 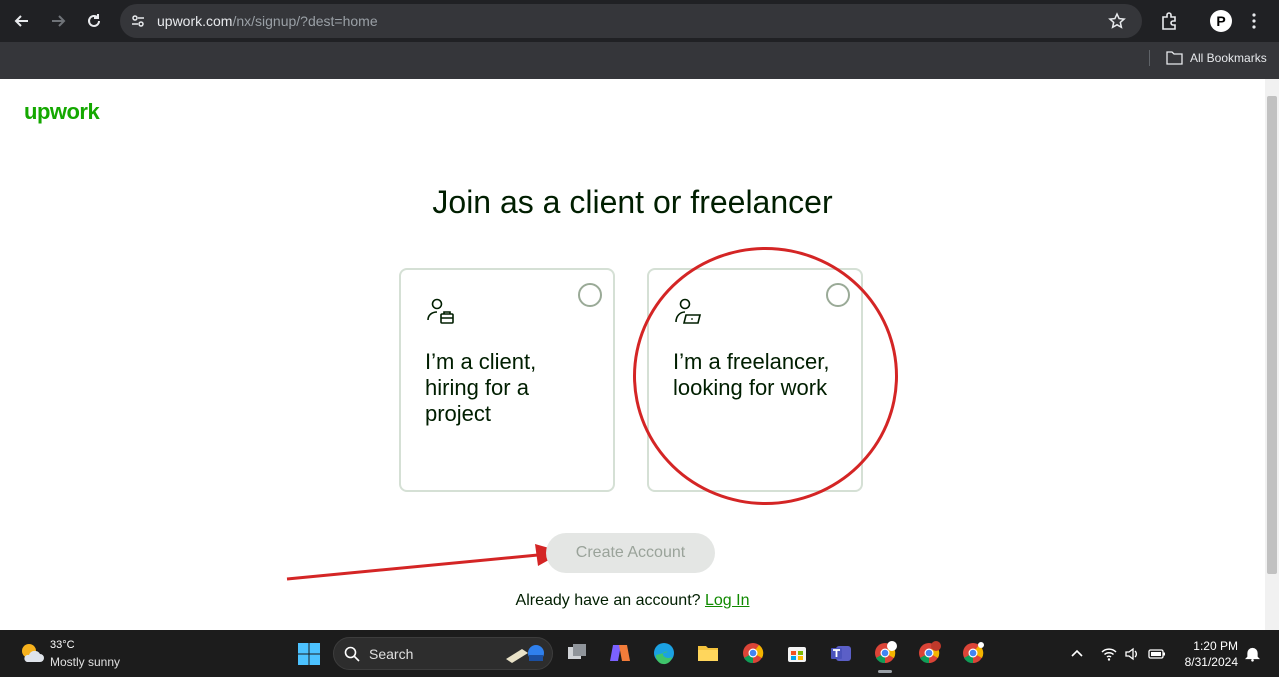 What do you see at coordinates (1109, 654) in the screenshot?
I see `wifi-icon` at bounding box center [1109, 654].